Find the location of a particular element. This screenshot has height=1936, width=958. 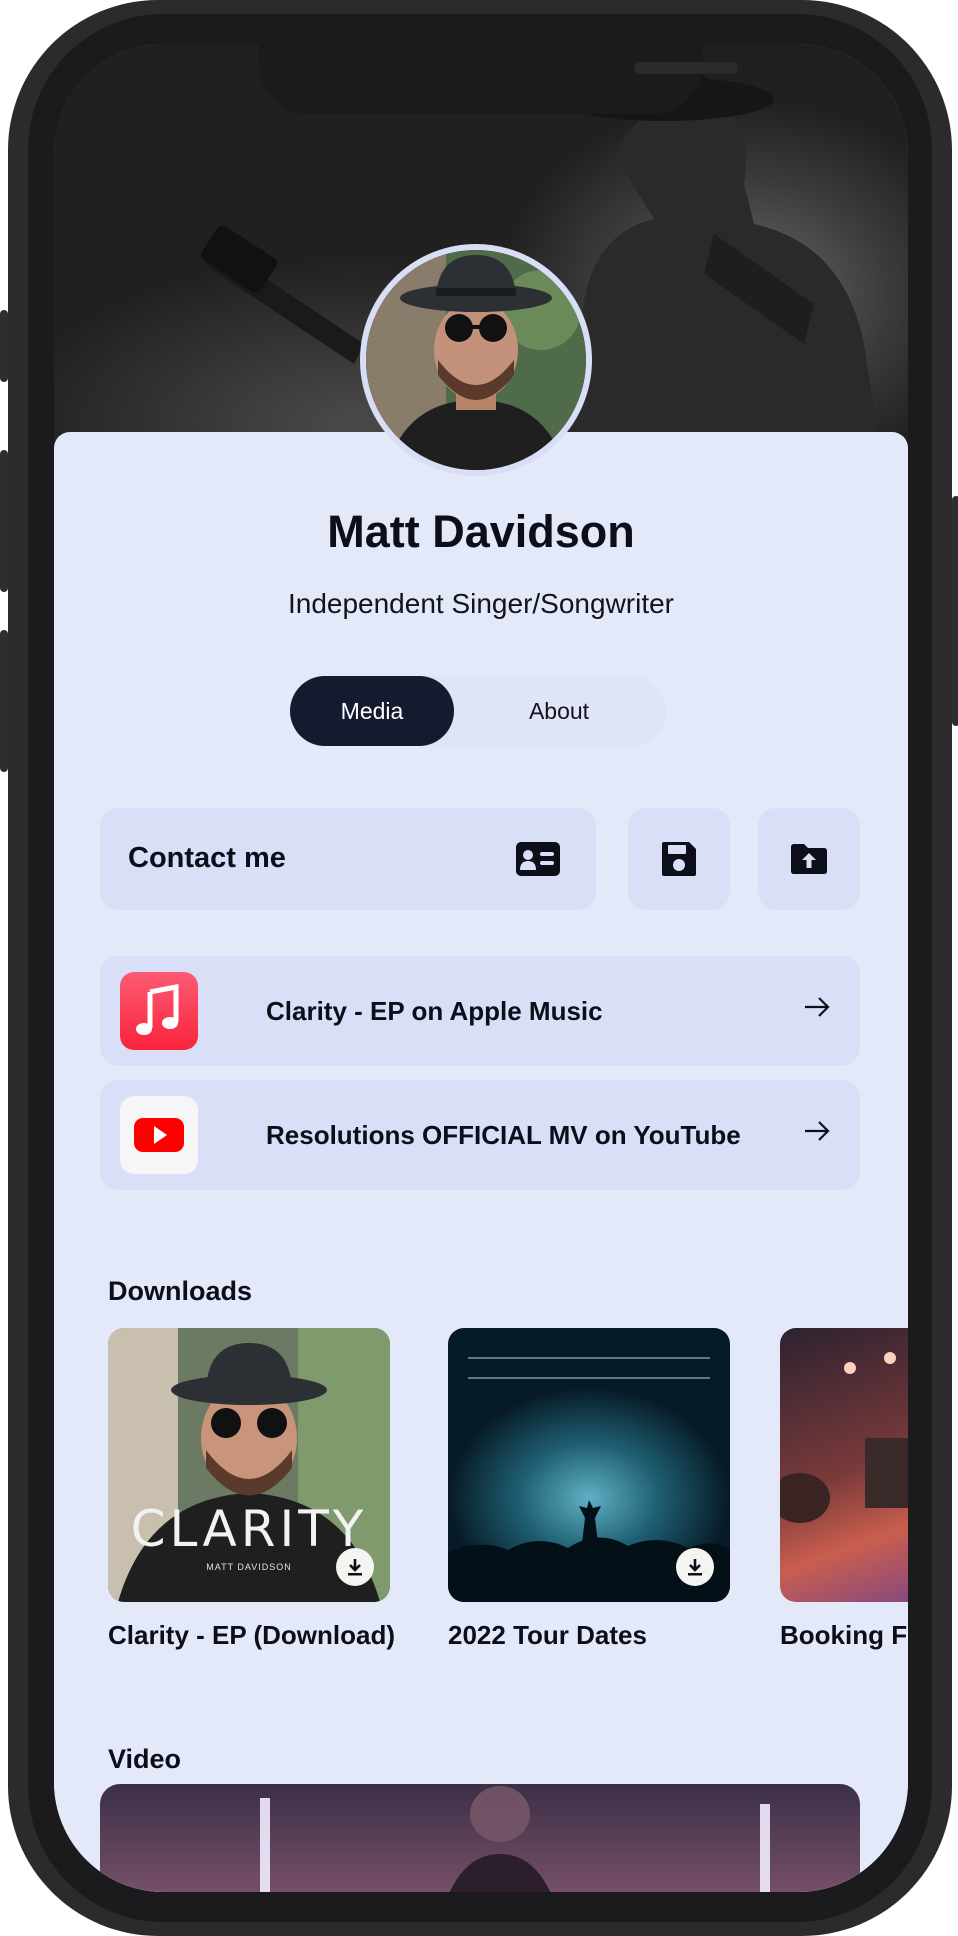

camera-notch is located at coordinates (498, 79).